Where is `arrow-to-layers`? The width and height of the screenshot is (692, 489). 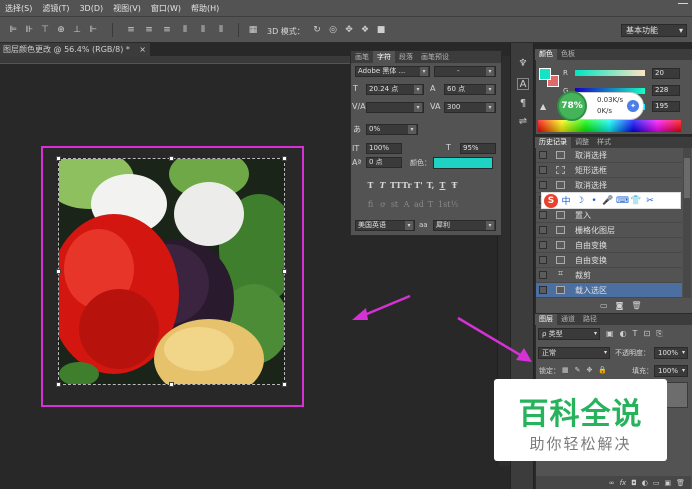
arrow-to-layers is located at coordinates (494, 339).